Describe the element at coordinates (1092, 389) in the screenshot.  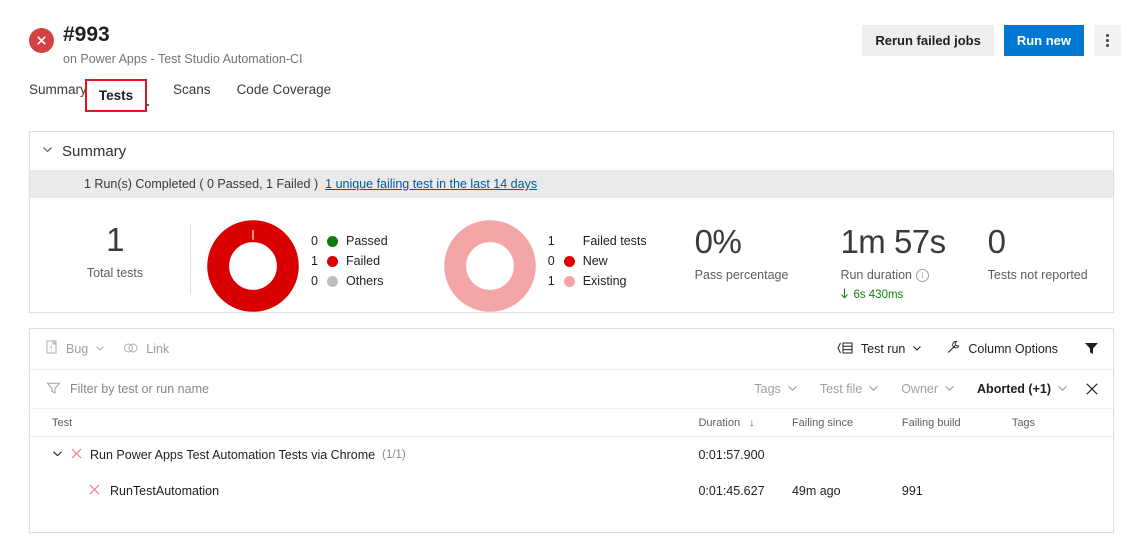
I see `clear-filters-button` at that location.